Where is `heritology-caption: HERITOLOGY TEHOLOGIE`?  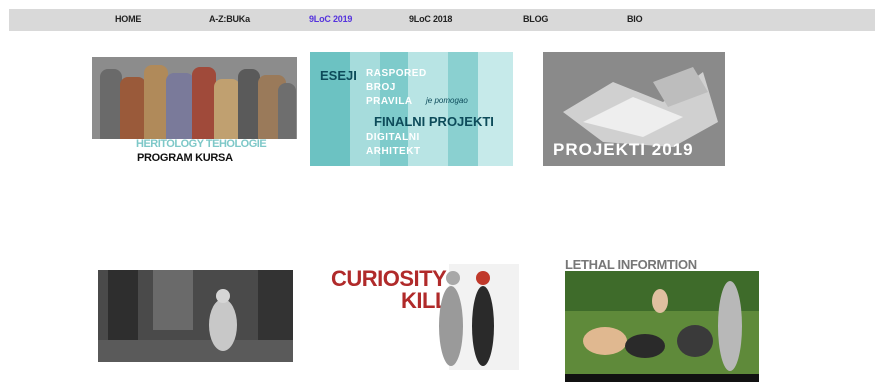
heritology-caption: HERITOLOGY TEHOLOGIE is located at coordinates (201, 144).